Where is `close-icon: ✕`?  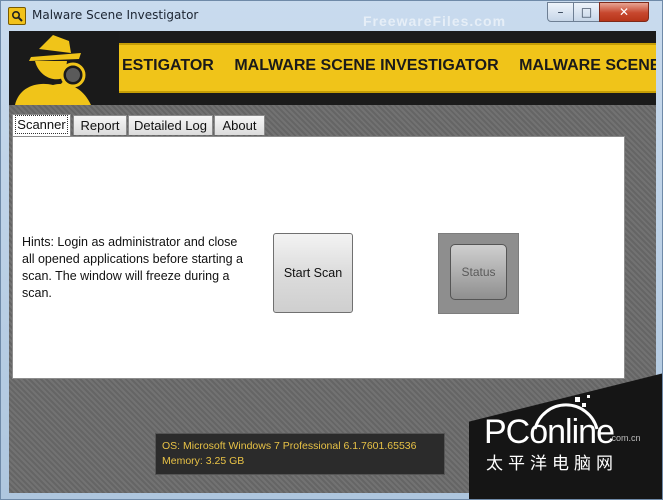 close-icon: ✕ is located at coordinates (624, 12).